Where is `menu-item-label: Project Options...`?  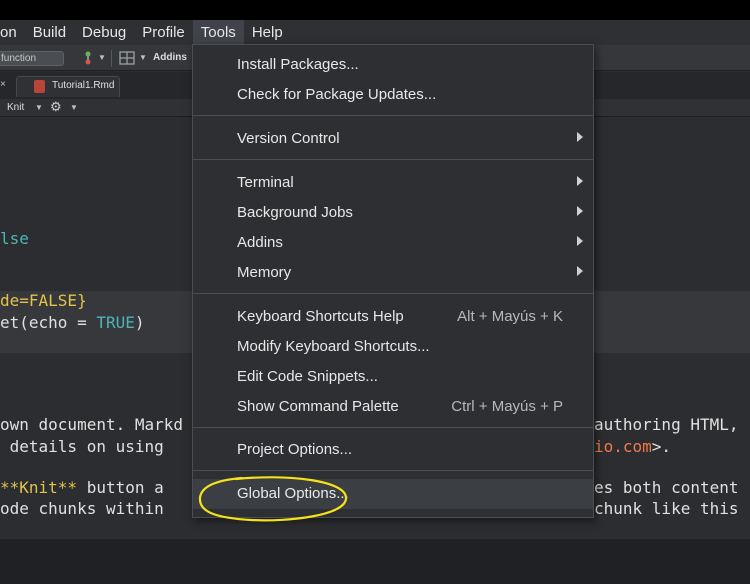 menu-item-label: Project Options... is located at coordinates (295, 449).